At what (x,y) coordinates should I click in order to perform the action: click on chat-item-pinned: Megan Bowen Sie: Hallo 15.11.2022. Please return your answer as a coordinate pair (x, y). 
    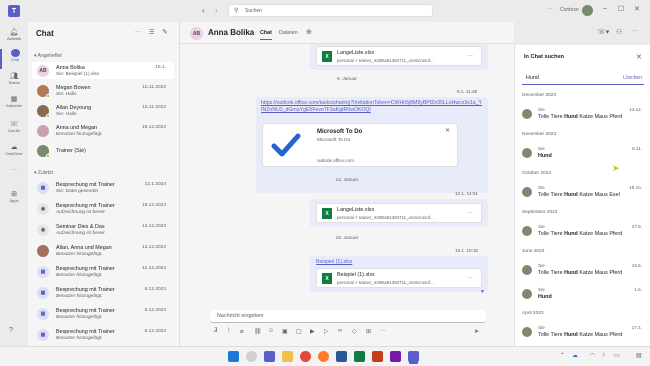
    Looking at the image, I should click on (103, 90).